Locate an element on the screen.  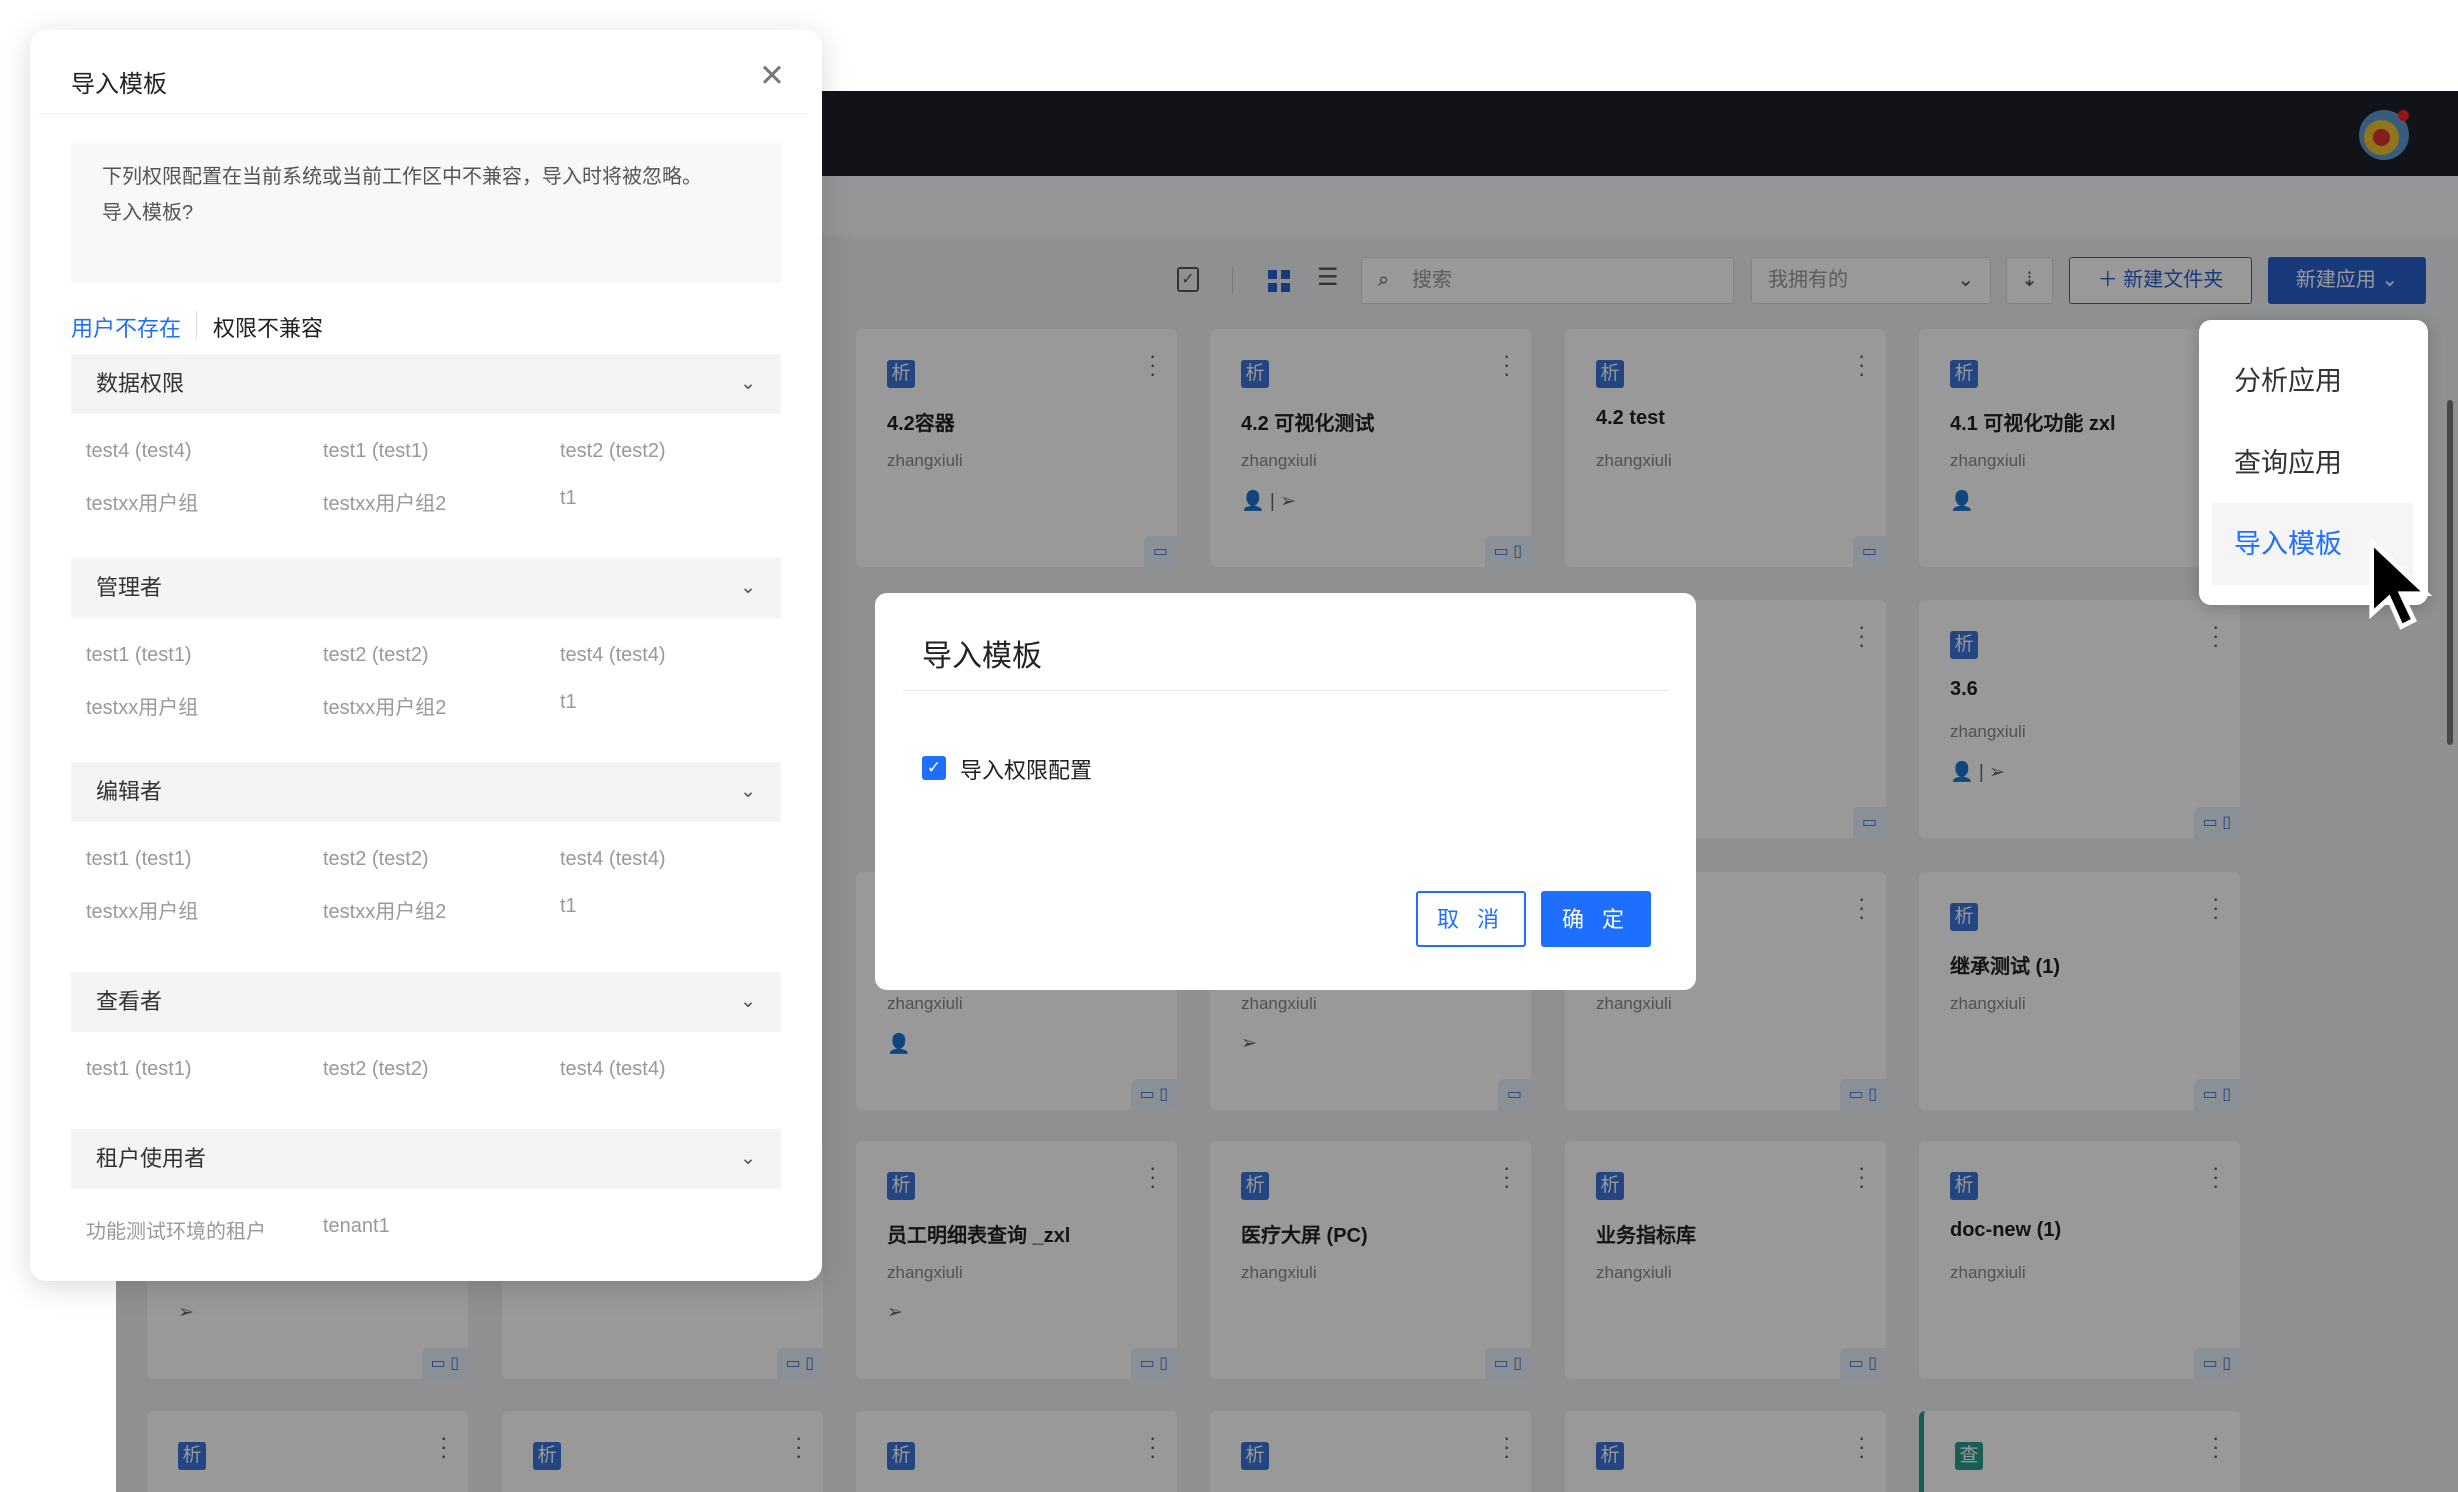
close-icon: ✕ is located at coordinates (772, 76).